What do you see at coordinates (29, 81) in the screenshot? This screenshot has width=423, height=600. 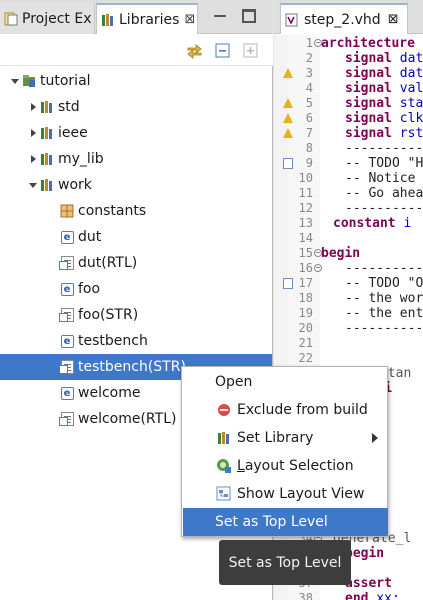 I see `project-icon` at bounding box center [29, 81].